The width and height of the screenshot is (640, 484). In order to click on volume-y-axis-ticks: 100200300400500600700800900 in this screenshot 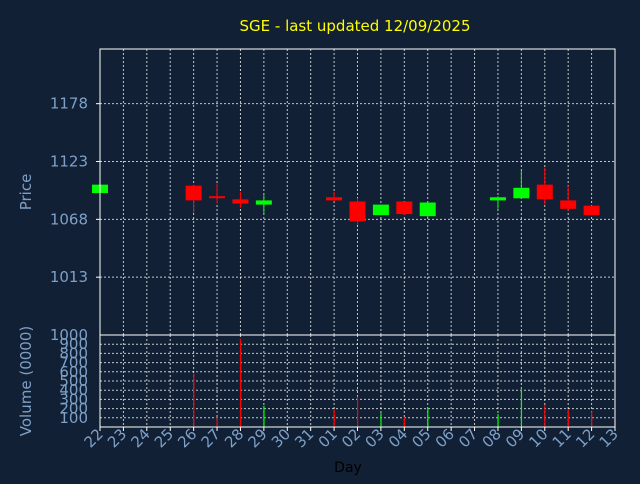, I will do `click(73, 381)`.